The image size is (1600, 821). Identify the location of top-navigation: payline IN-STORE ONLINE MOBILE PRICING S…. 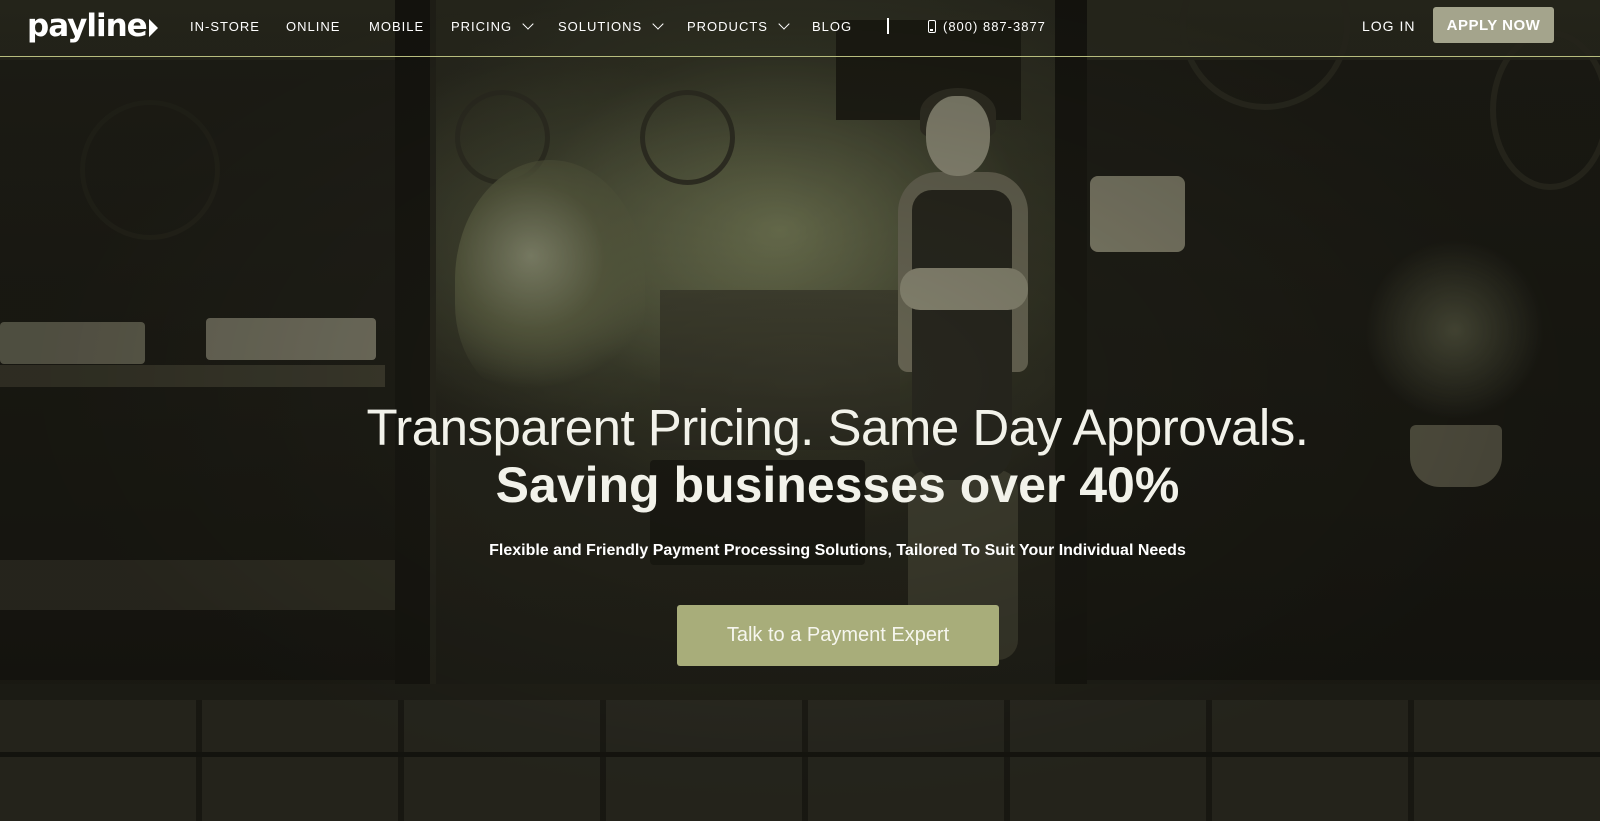
(800, 28).